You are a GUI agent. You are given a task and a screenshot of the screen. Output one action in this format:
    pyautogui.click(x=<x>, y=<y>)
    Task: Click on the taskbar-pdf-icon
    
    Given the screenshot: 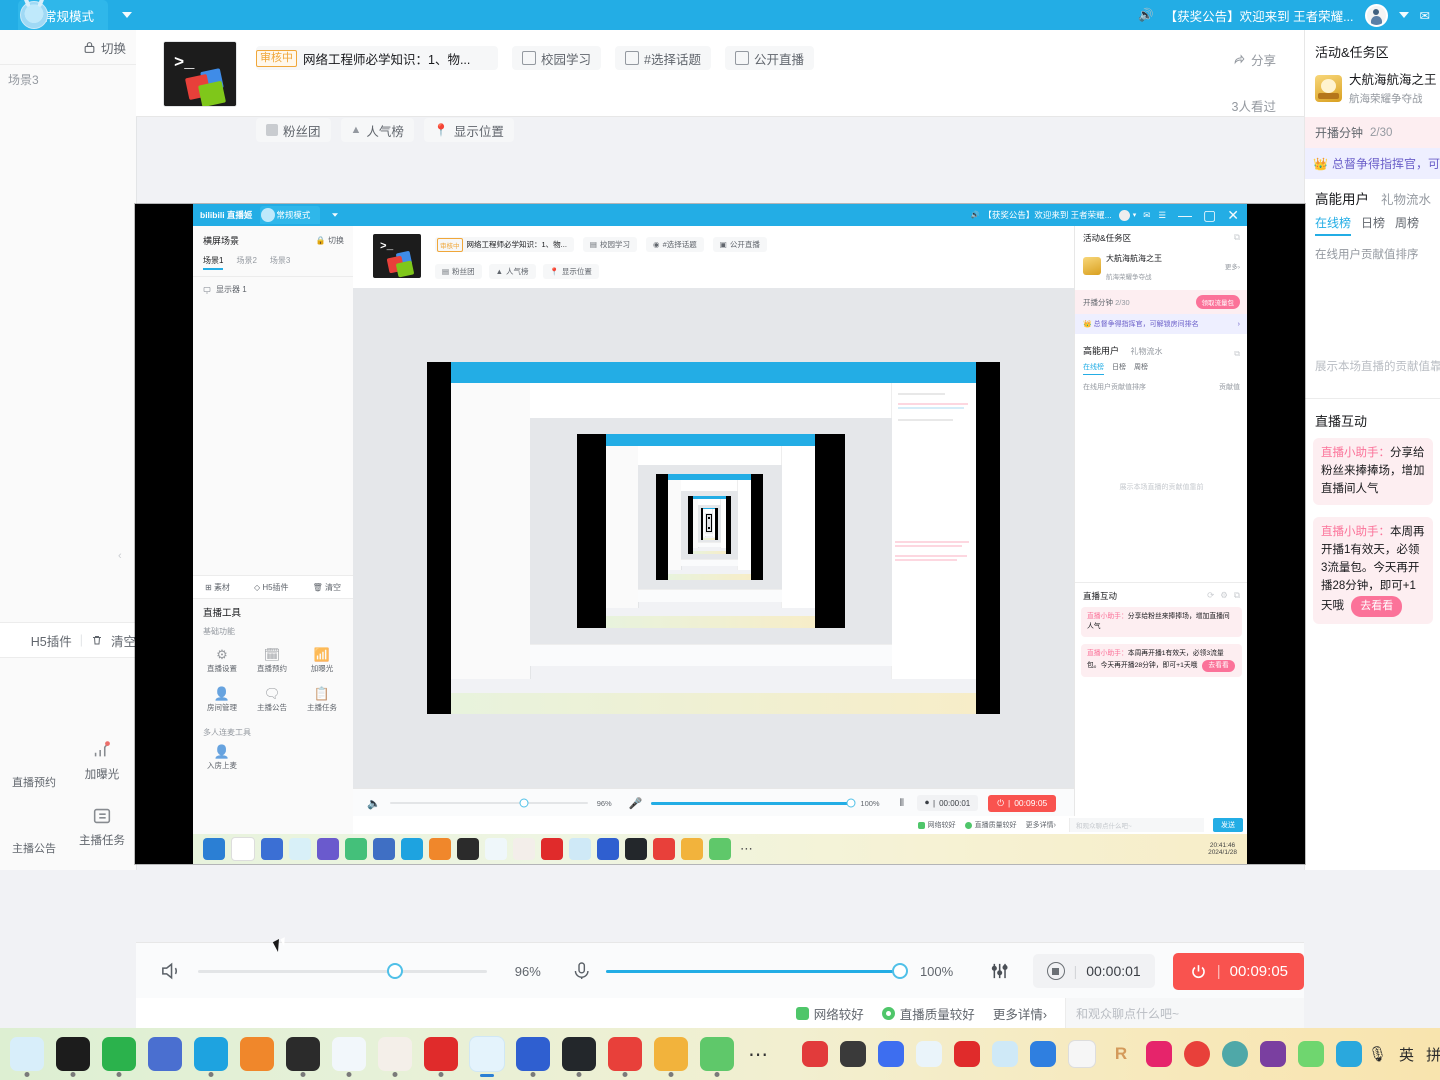 What is the action you would take?
    pyautogui.click(x=395, y=1057)
    